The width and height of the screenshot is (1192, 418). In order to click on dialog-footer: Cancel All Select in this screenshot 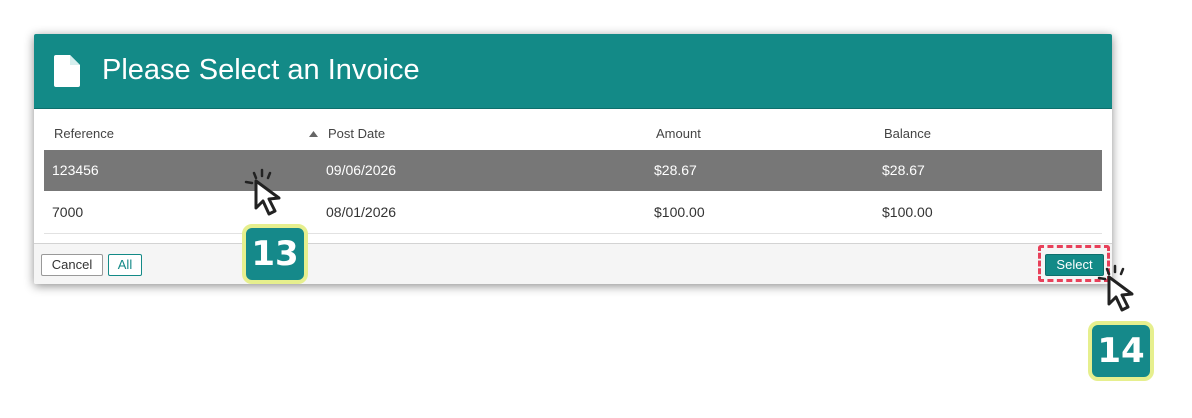, I will do `click(573, 263)`.